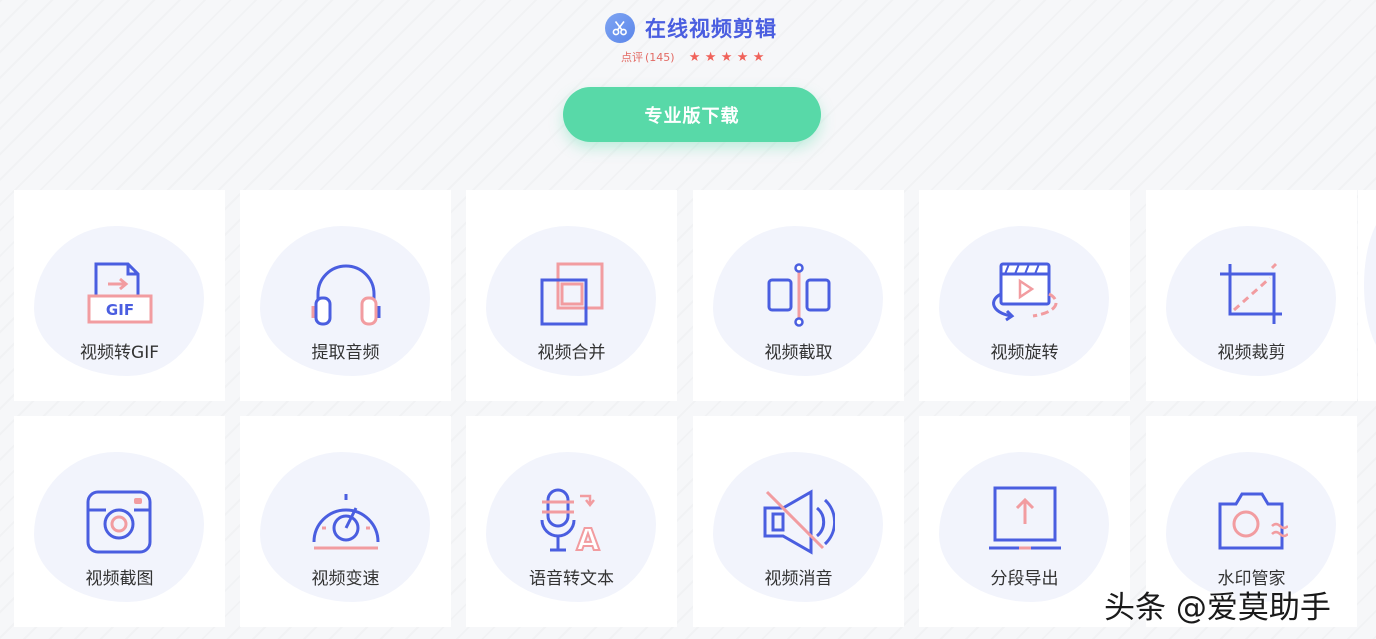 This screenshot has width=1376, height=639. Describe the element at coordinates (571, 353) in the screenshot. I see `tool-label: 视频合并` at that location.